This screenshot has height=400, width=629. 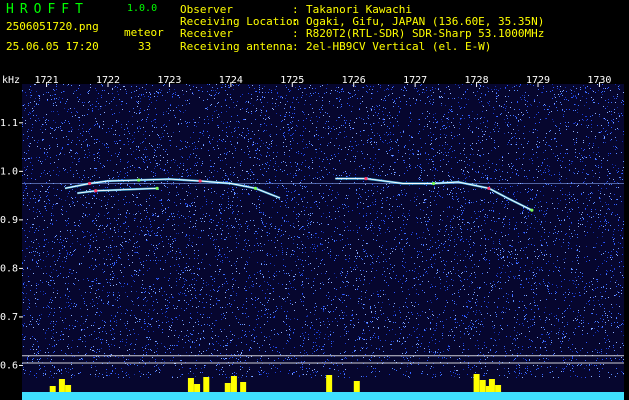 What do you see at coordinates (599, 80) in the screenshot?
I see `x-tick-label: 1730` at bounding box center [599, 80].